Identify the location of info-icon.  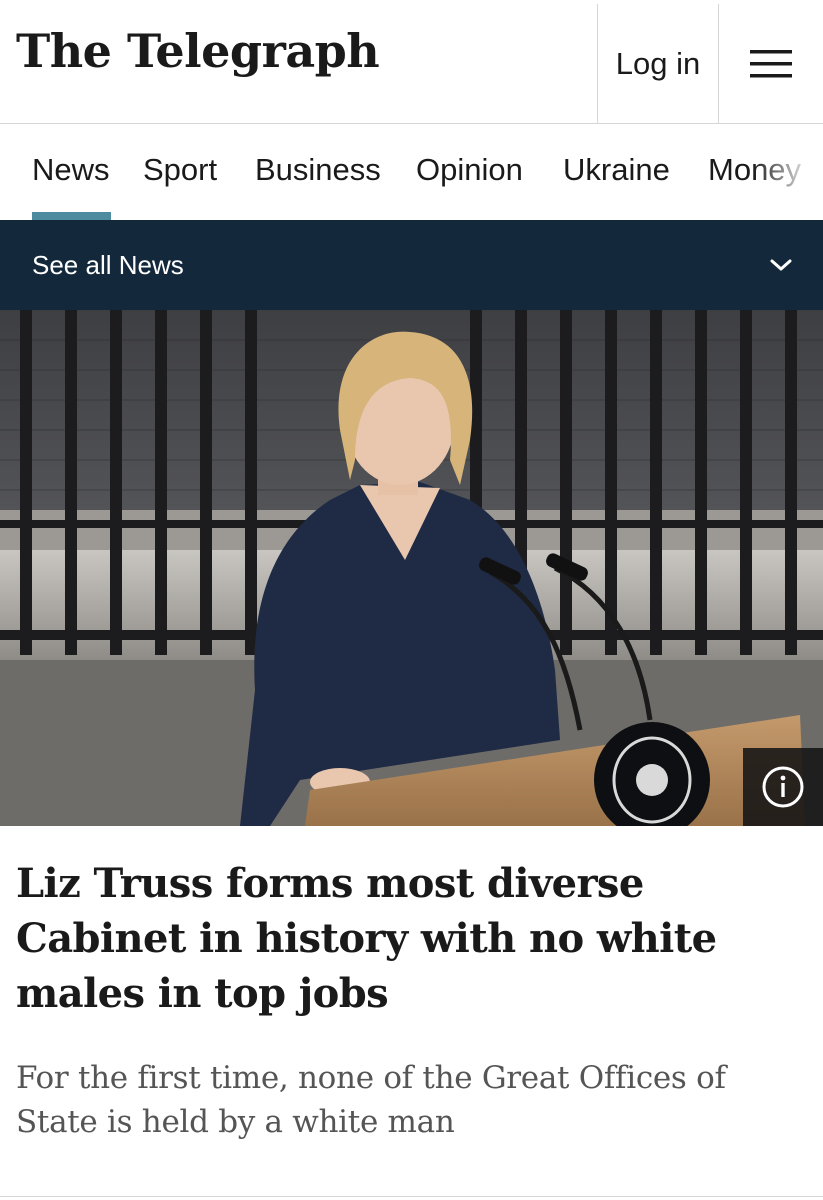
(783, 787).